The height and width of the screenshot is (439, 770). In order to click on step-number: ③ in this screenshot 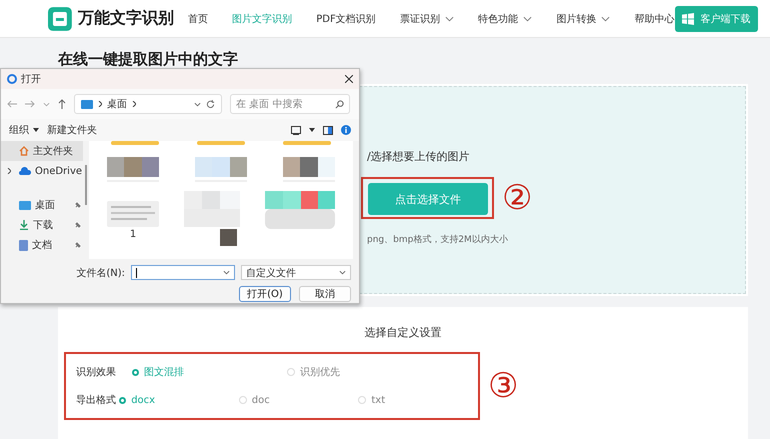, I will do `click(503, 386)`.